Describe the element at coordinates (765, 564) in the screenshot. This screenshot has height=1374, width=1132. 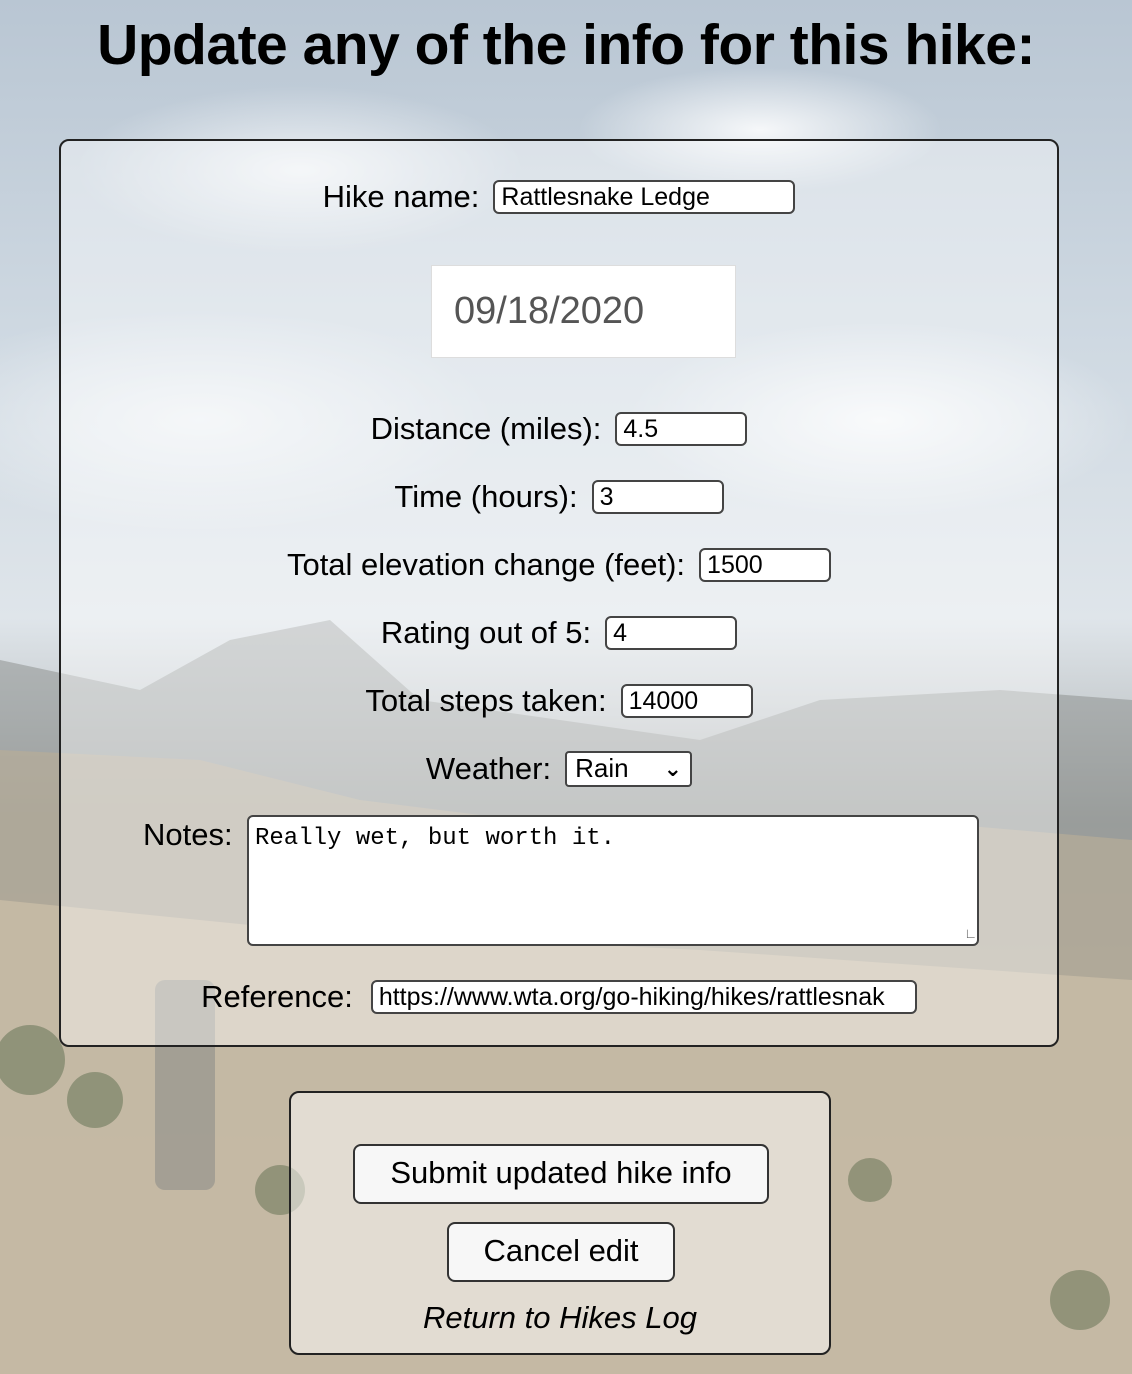
I see `elevation-input: 1500` at that location.